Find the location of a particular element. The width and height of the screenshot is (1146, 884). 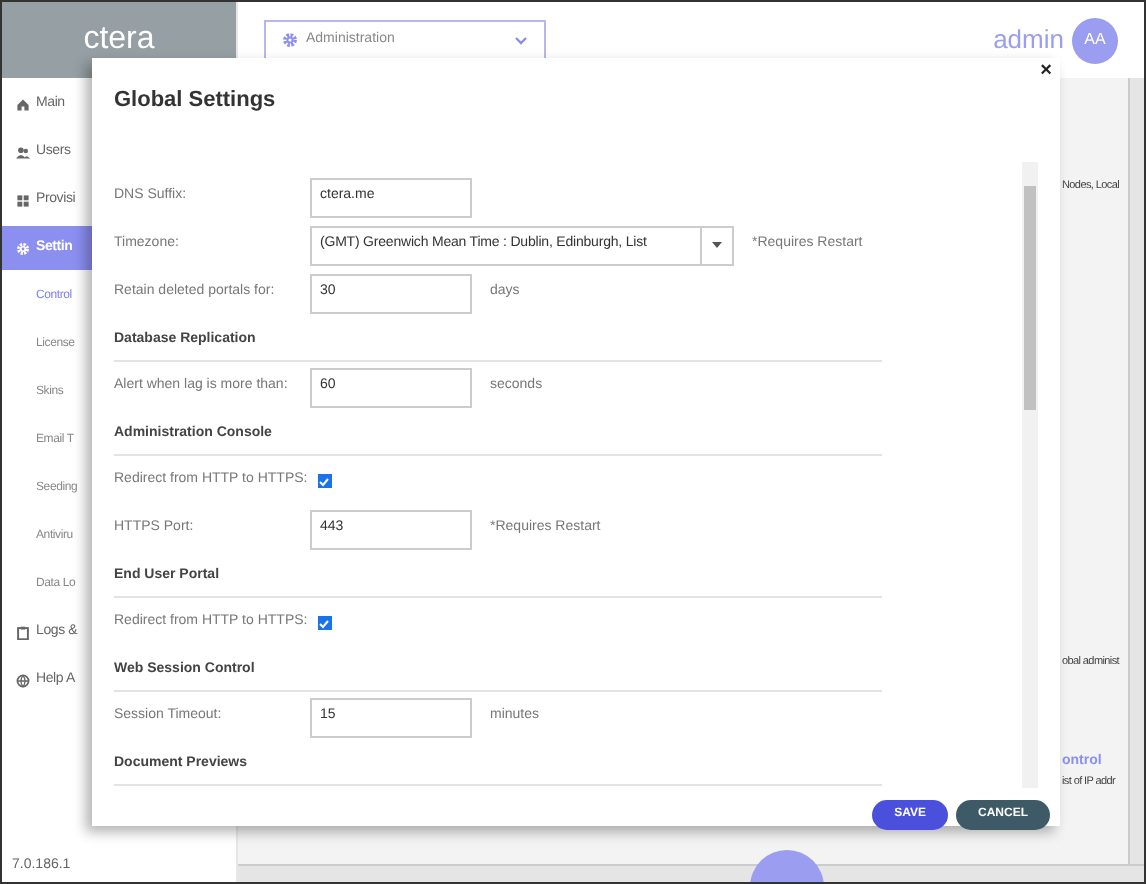

logo: ctera is located at coordinates (119, 40).